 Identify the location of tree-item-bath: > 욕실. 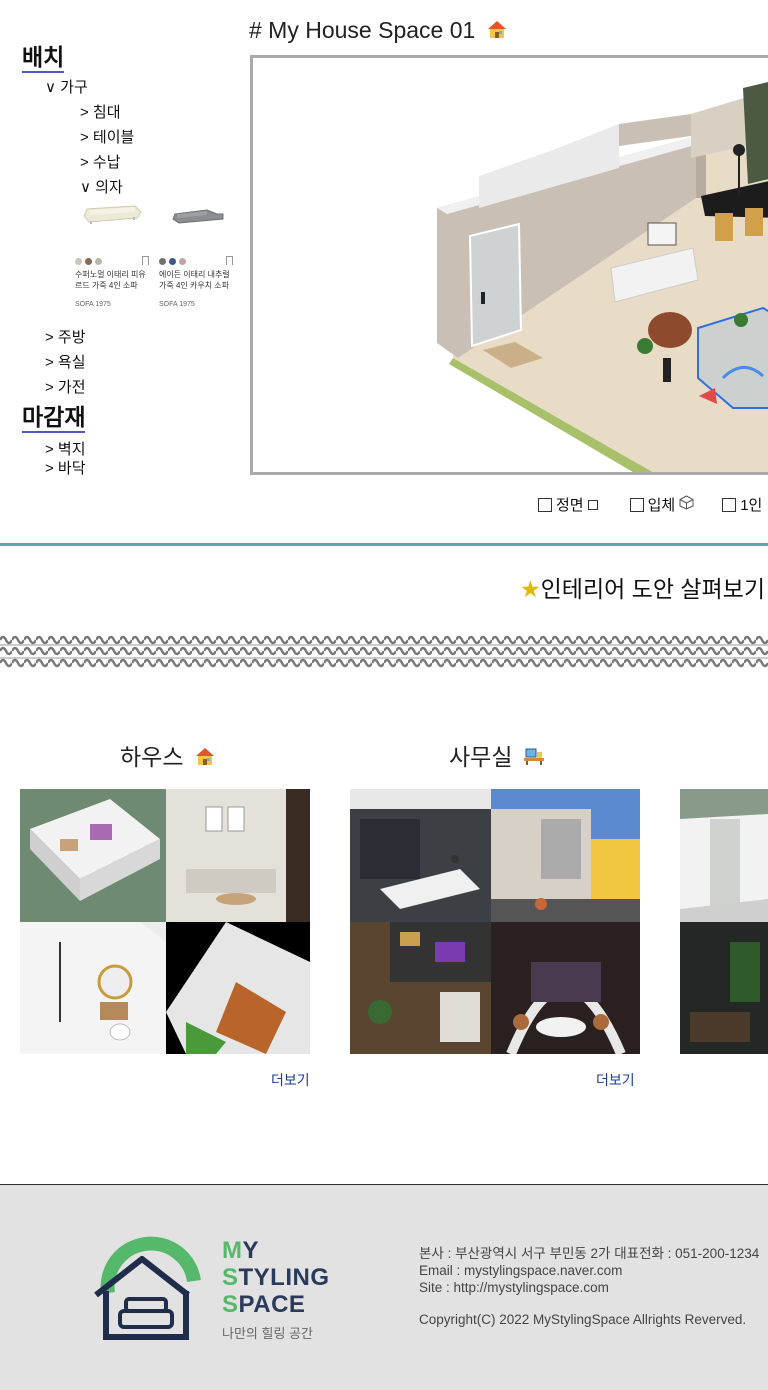
(65, 363).